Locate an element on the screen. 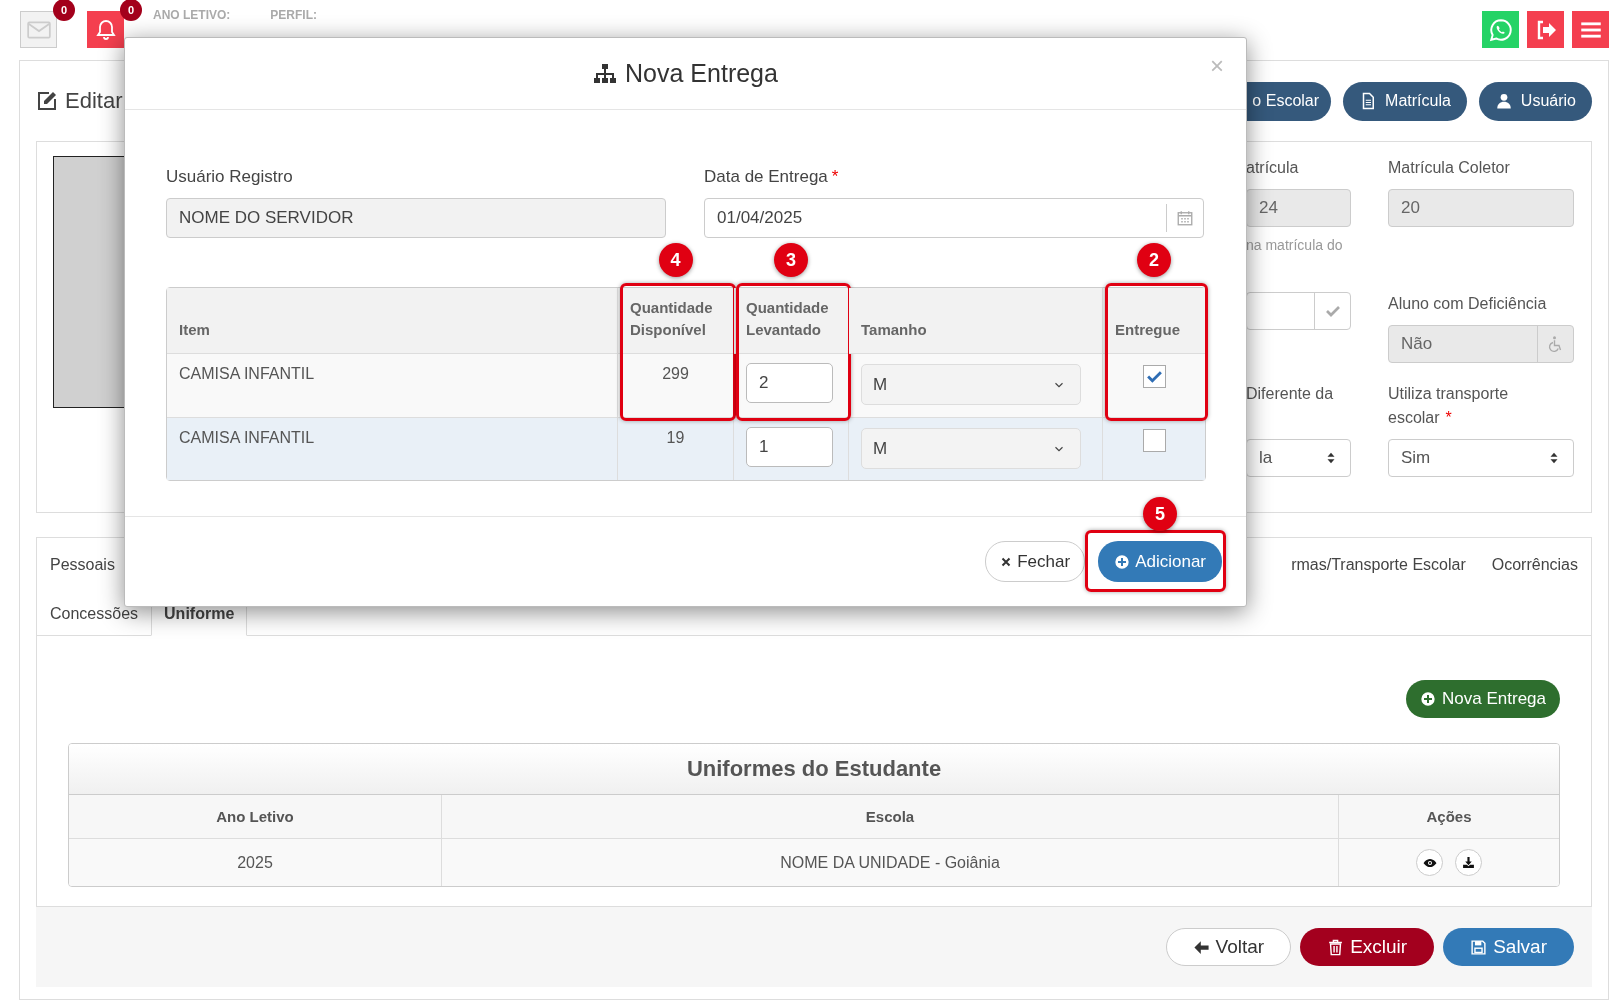  delete-button: Excluir is located at coordinates (1367, 947).